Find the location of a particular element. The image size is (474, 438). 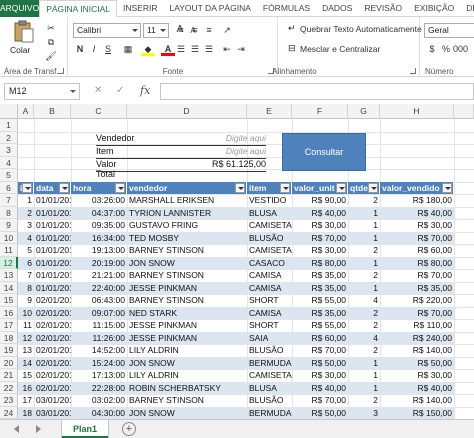

cell-id: 3 is located at coordinates (26, 225).